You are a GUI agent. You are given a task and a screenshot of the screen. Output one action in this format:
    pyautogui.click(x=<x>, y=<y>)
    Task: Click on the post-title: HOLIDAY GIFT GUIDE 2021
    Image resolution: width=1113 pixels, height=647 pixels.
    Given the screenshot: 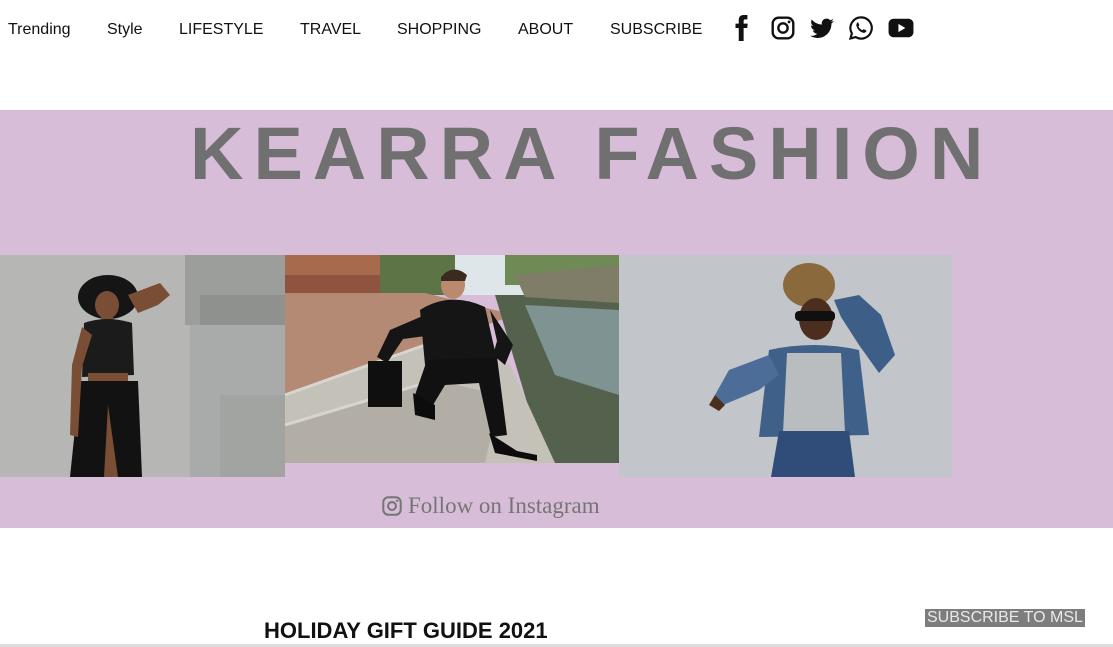 What is the action you would take?
    pyautogui.click(x=406, y=631)
    